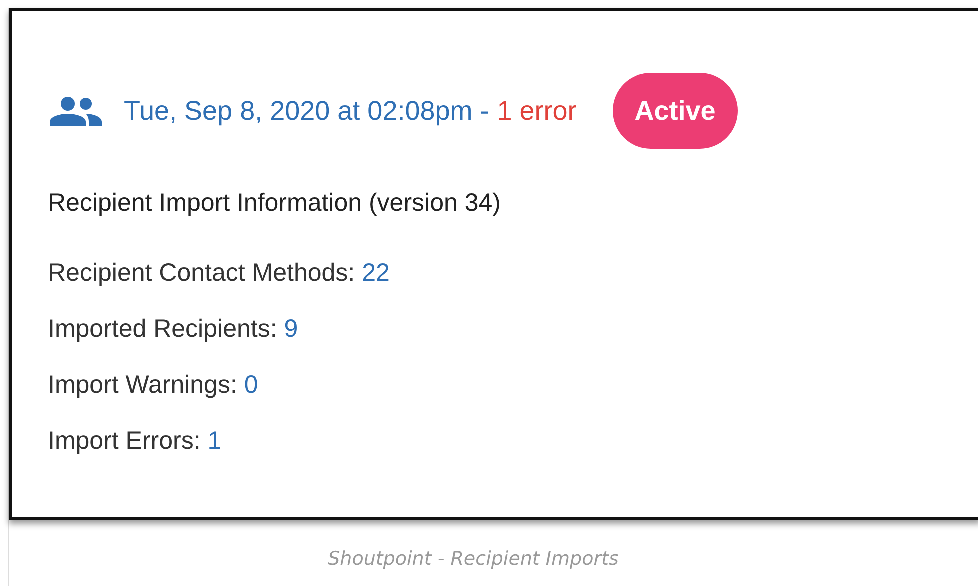 This screenshot has height=586, width=978. What do you see at coordinates (124, 441) in the screenshot?
I see `stat-label: Import Errors:` at bounding box center [124, 441].